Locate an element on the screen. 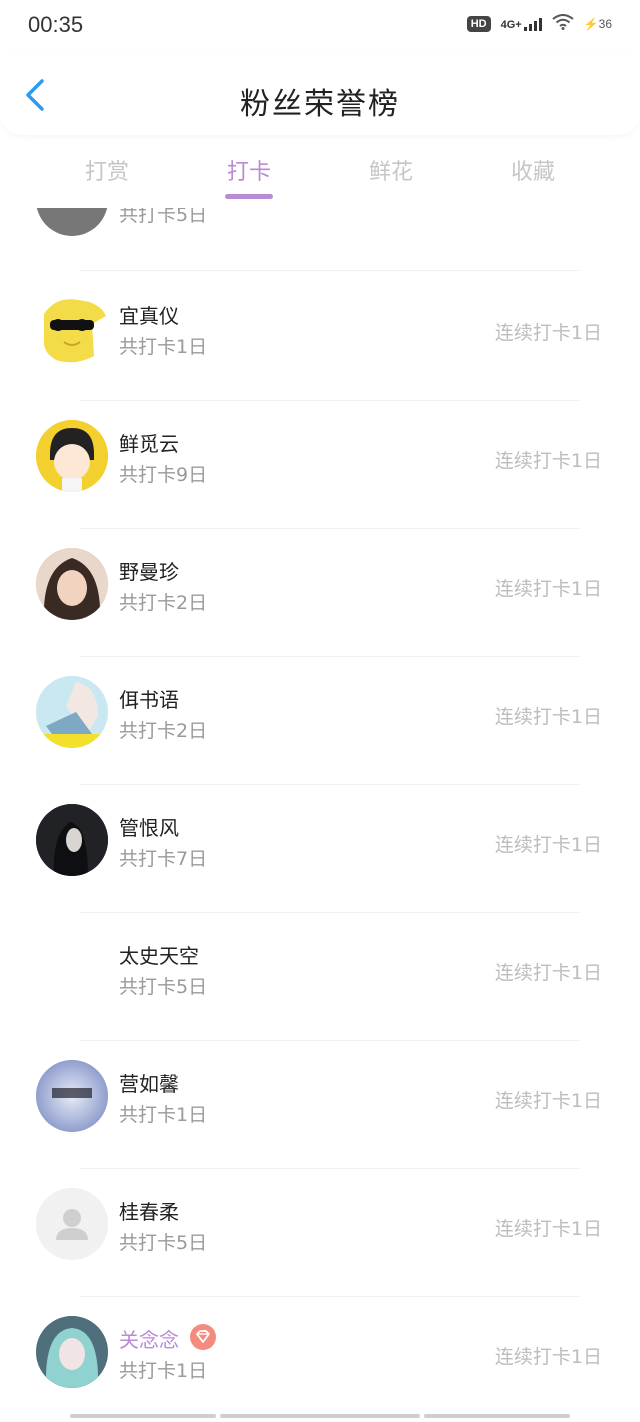  list-item: 管恨风 共打卡7日 连续打卡1日 is located at coordinates (320, 848).